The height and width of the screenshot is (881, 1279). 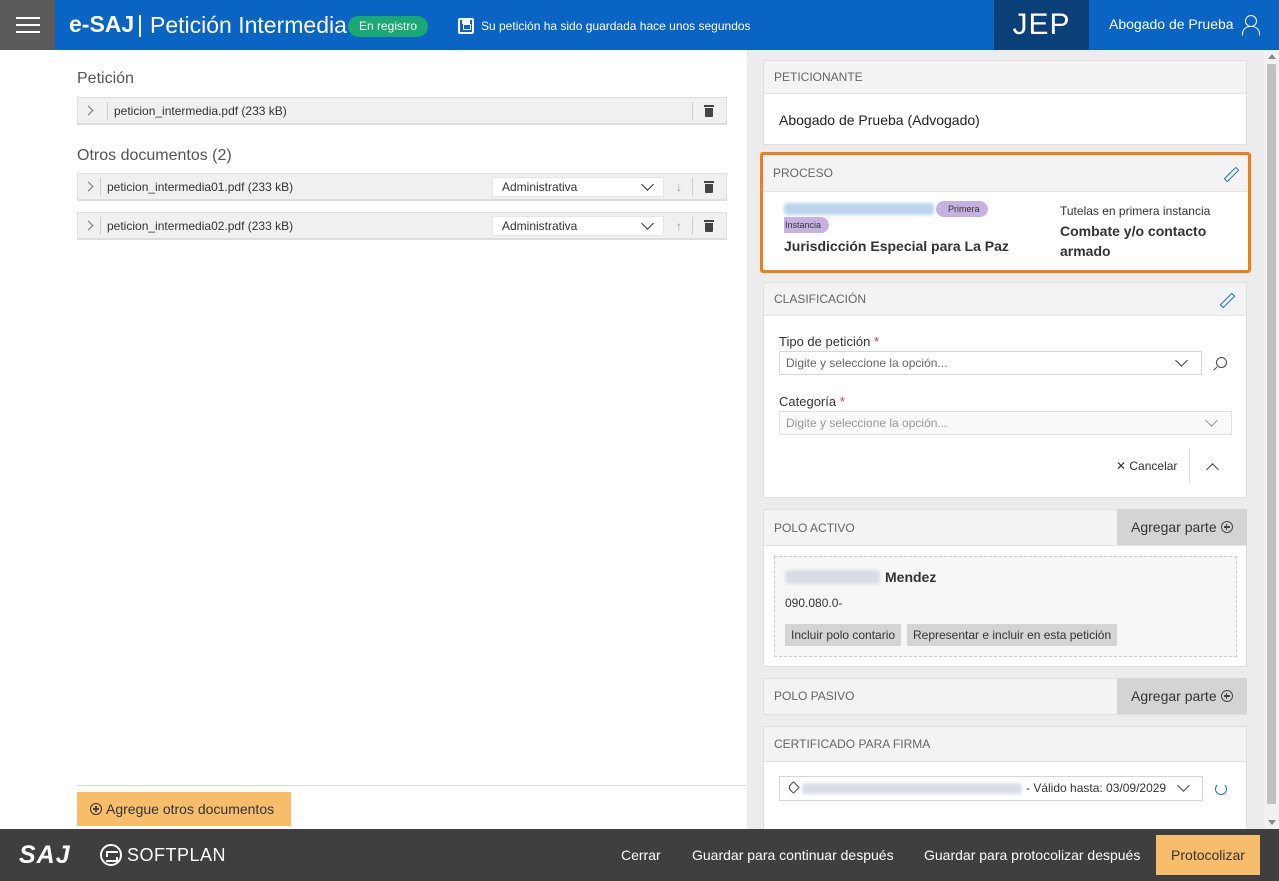 I want to click on clasificacion-header-label: CLASIFICACIÓN, so click(x=820, y=299).